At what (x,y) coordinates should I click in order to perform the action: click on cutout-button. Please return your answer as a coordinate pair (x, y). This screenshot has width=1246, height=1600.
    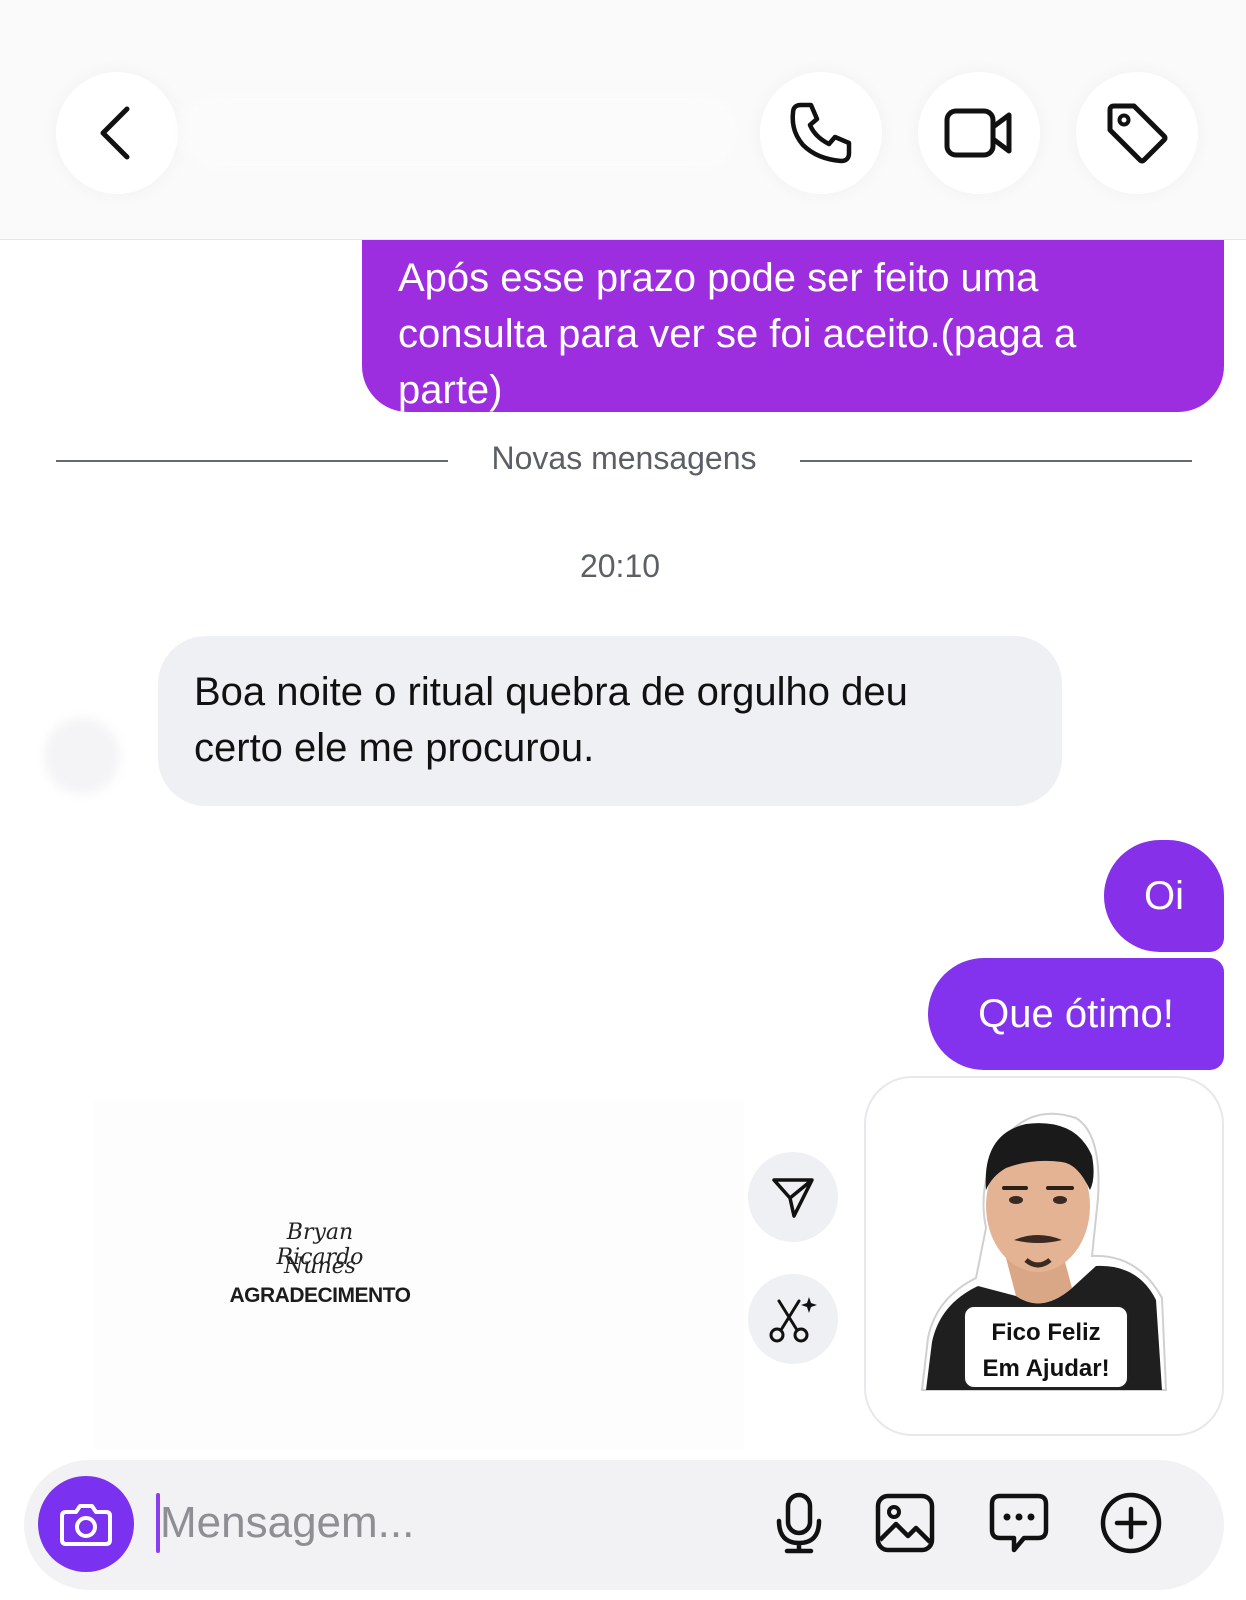
    Looking at the image, I should click on (793, 1319).